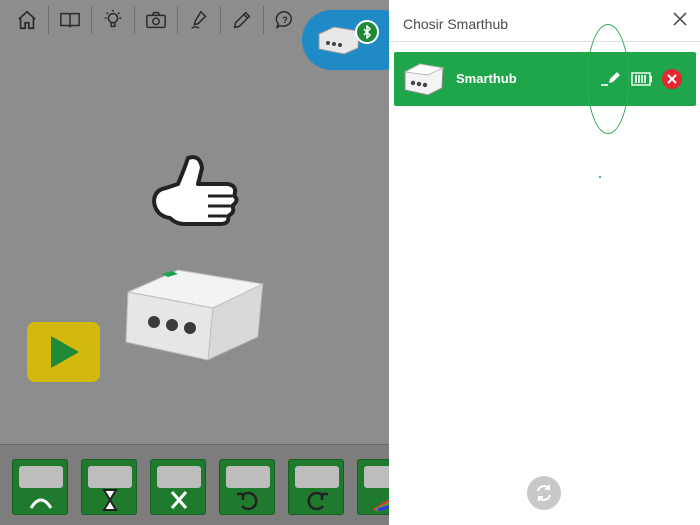 The width and height of the screenshot is (700, 525). What do you see at coordinates (641, 79) in the screenshot?
I see `battery-icon` at bounding box center [641, 79].